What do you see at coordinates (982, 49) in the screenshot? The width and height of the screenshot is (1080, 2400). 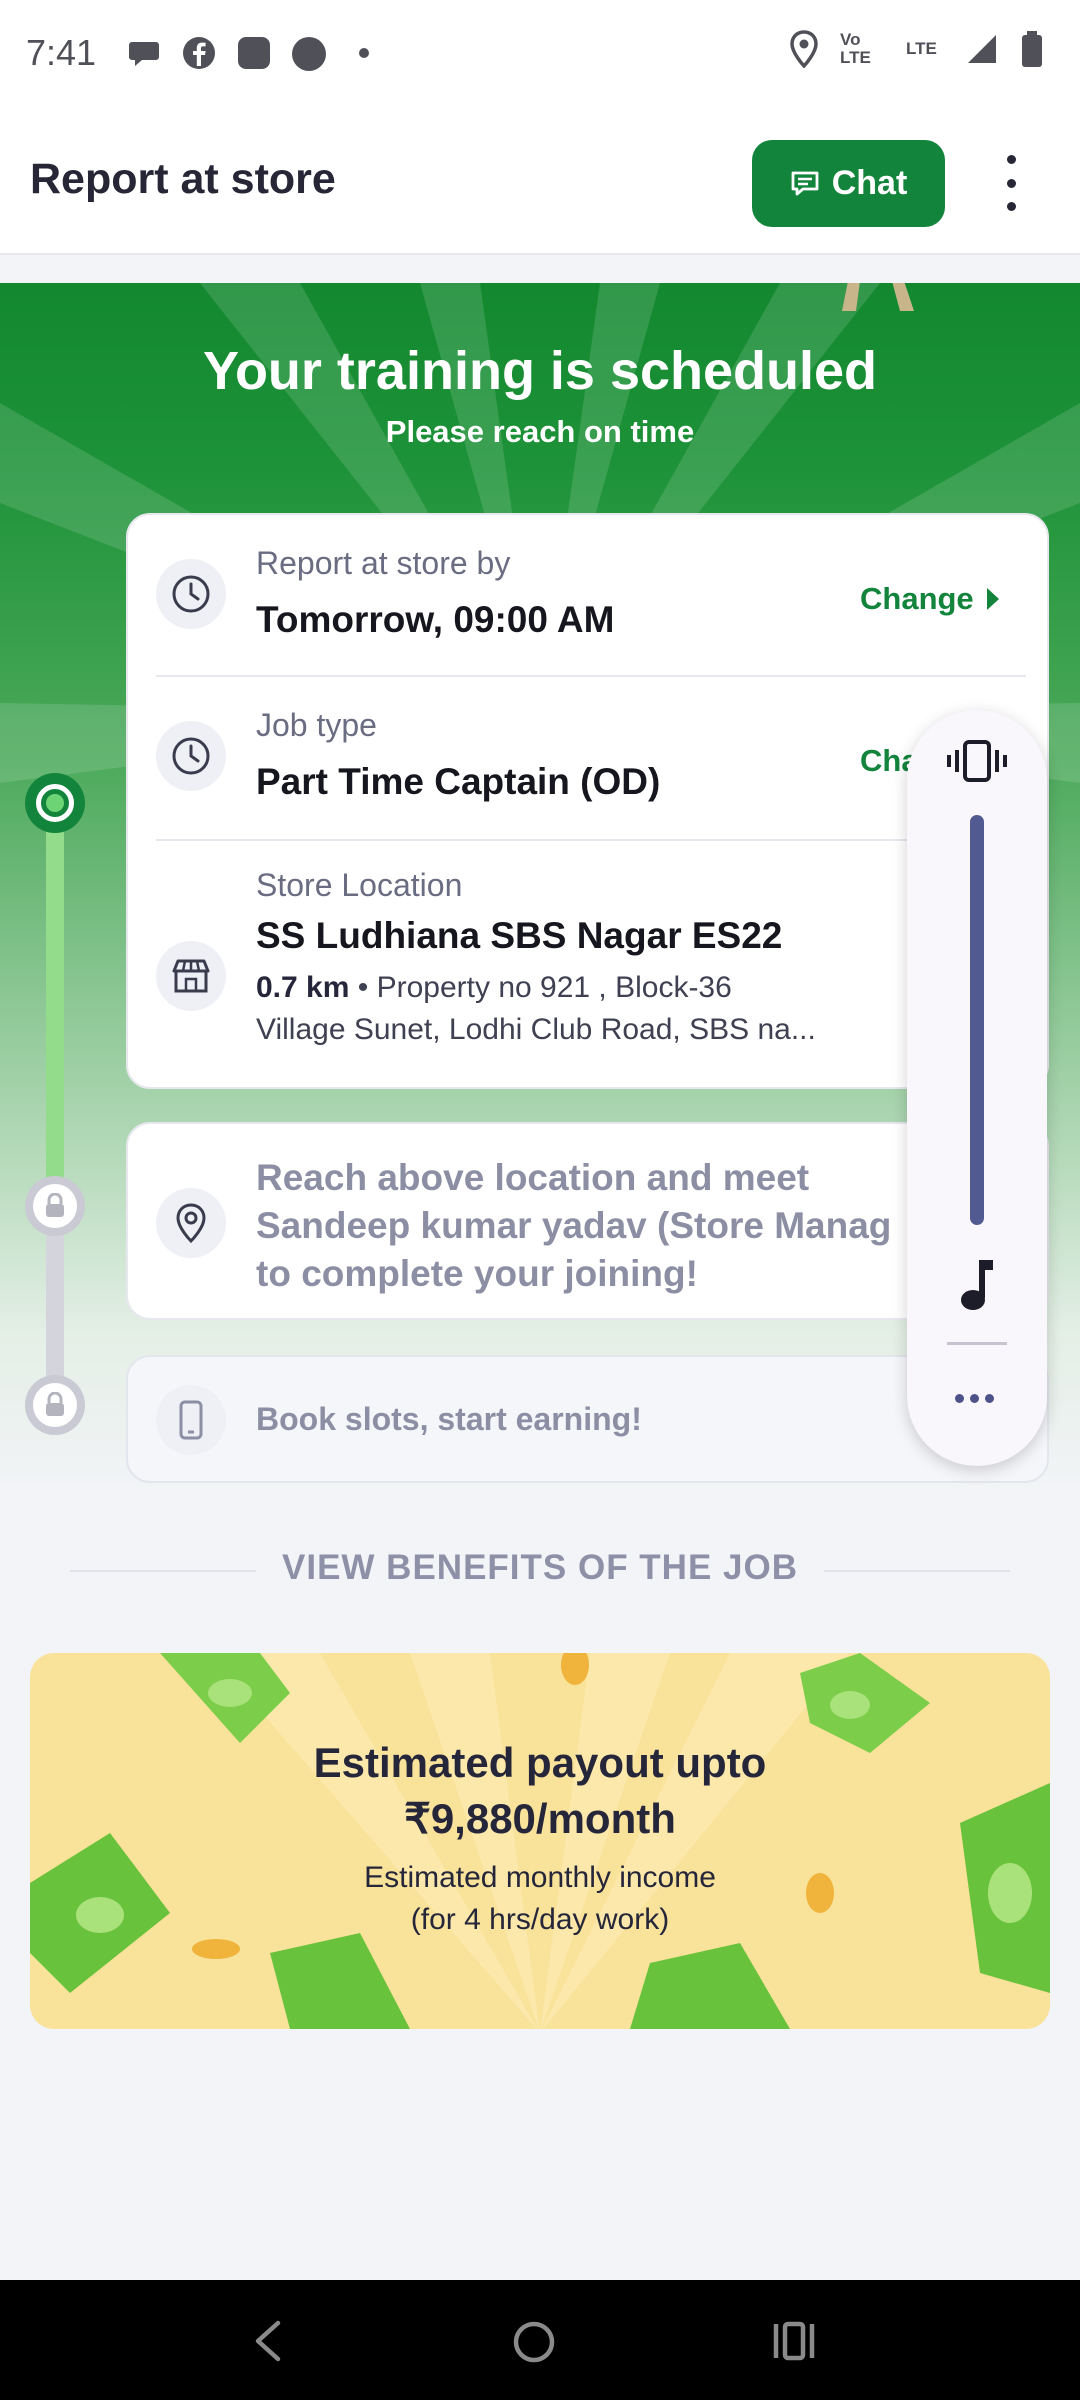 I see `signal-icon` at bounding box center [982, 49].